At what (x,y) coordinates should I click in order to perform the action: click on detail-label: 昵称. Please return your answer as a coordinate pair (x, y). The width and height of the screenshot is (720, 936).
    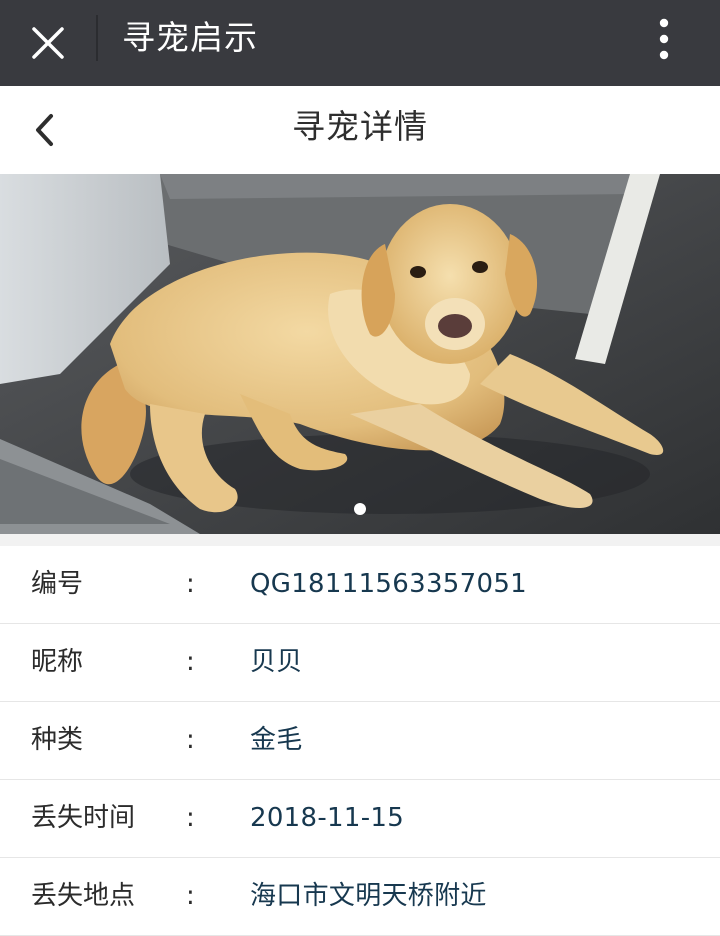
    Looking at the image, I should click on (57, 662).